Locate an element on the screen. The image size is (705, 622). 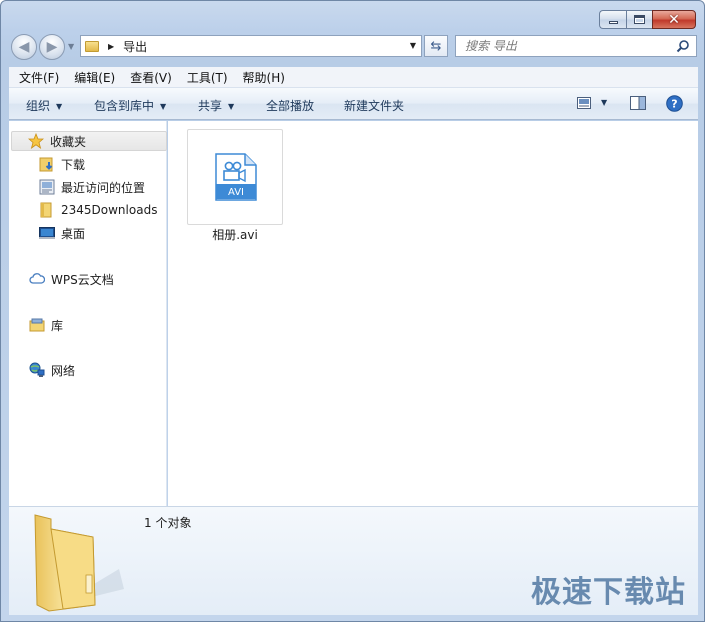
share-label: 共享 is located at coordinates (210, 106).